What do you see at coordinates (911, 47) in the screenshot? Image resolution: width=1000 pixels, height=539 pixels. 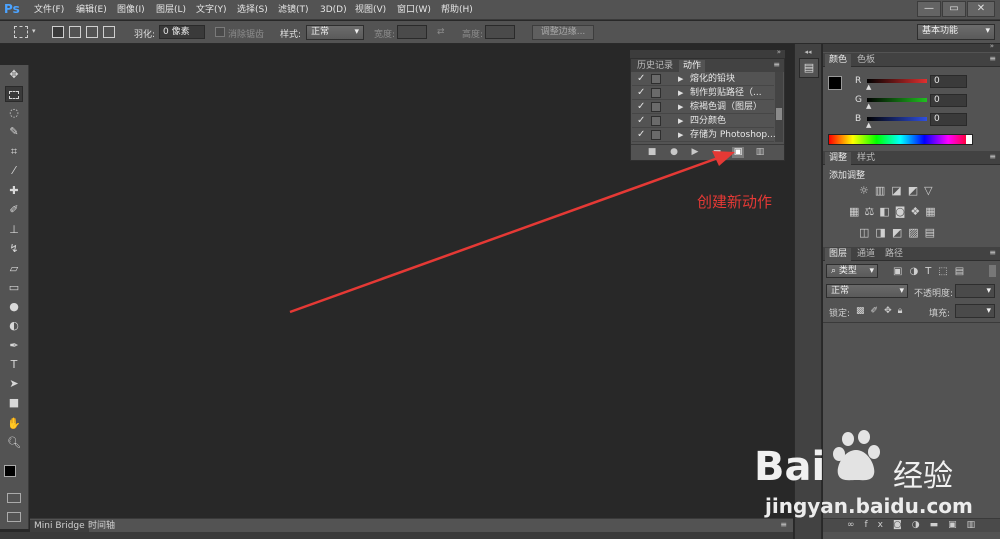 I see `panel-dock-header: »` at bounding box center [911, 47].